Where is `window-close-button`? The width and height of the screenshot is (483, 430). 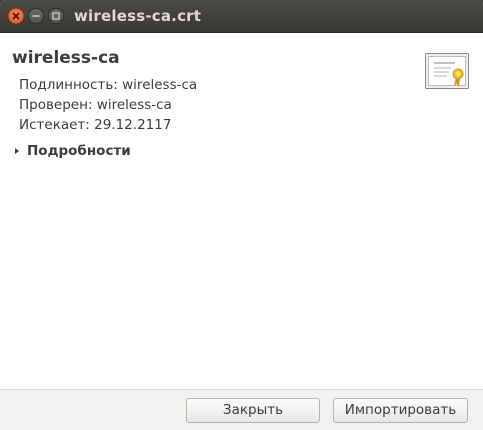
window-close-button is located at coordinates (16, 16).